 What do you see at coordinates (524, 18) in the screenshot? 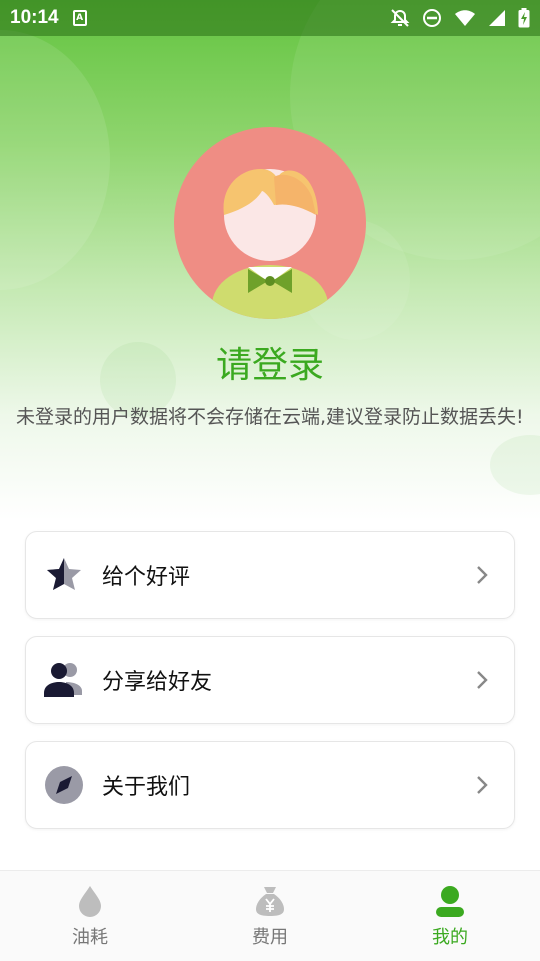
I see `battery-icon` at bounding box center [524, 18].